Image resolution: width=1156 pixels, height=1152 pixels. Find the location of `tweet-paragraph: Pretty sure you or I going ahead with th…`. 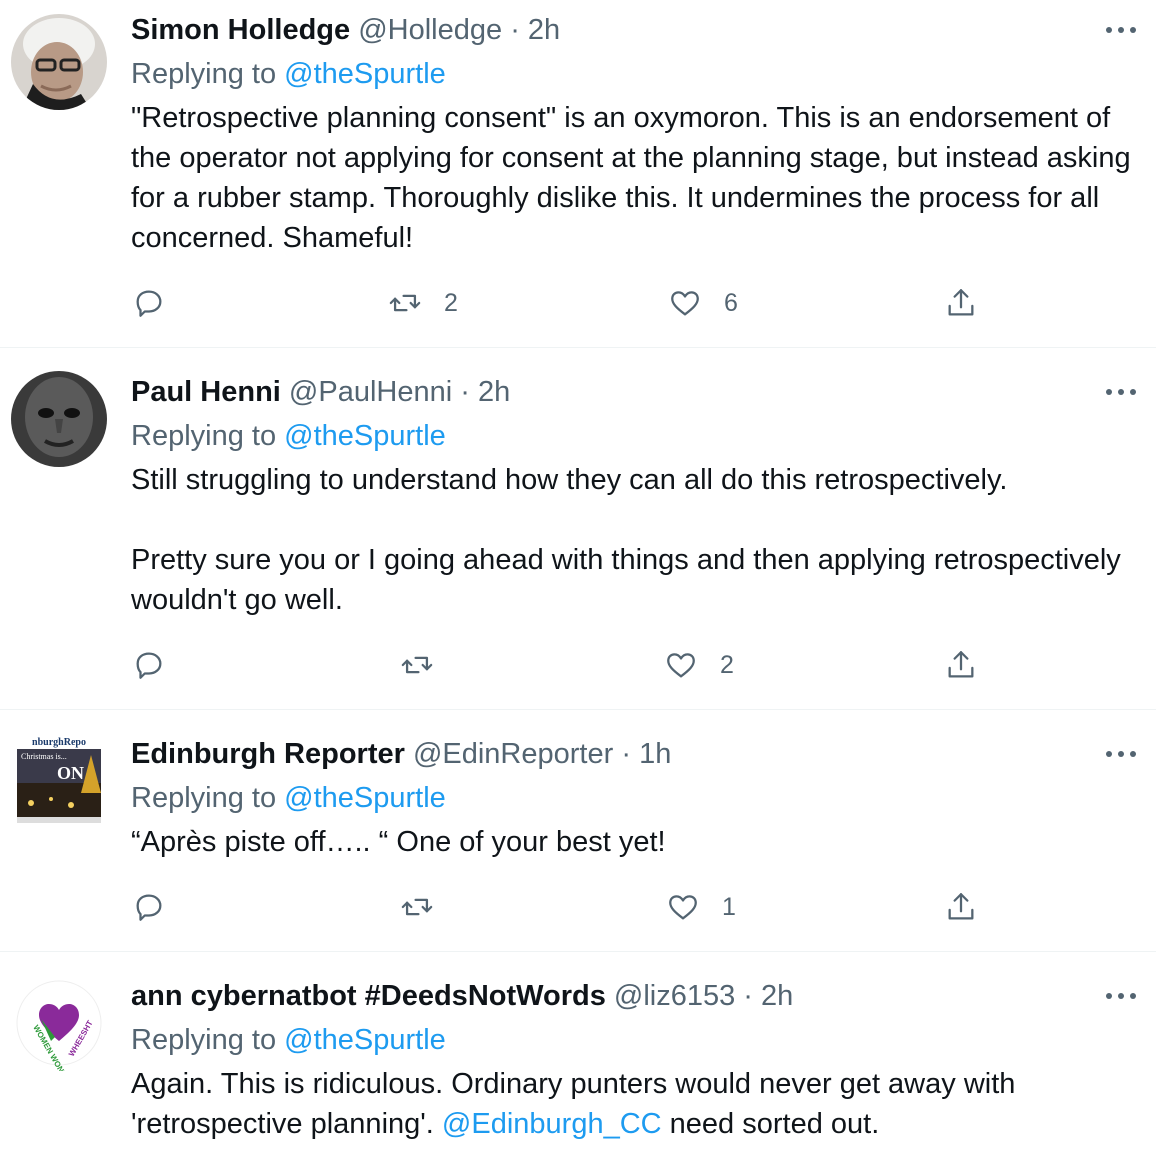

tweet-paragraph: Pretty sure you or I going ahead with th… is located at coordinates (626, 580).